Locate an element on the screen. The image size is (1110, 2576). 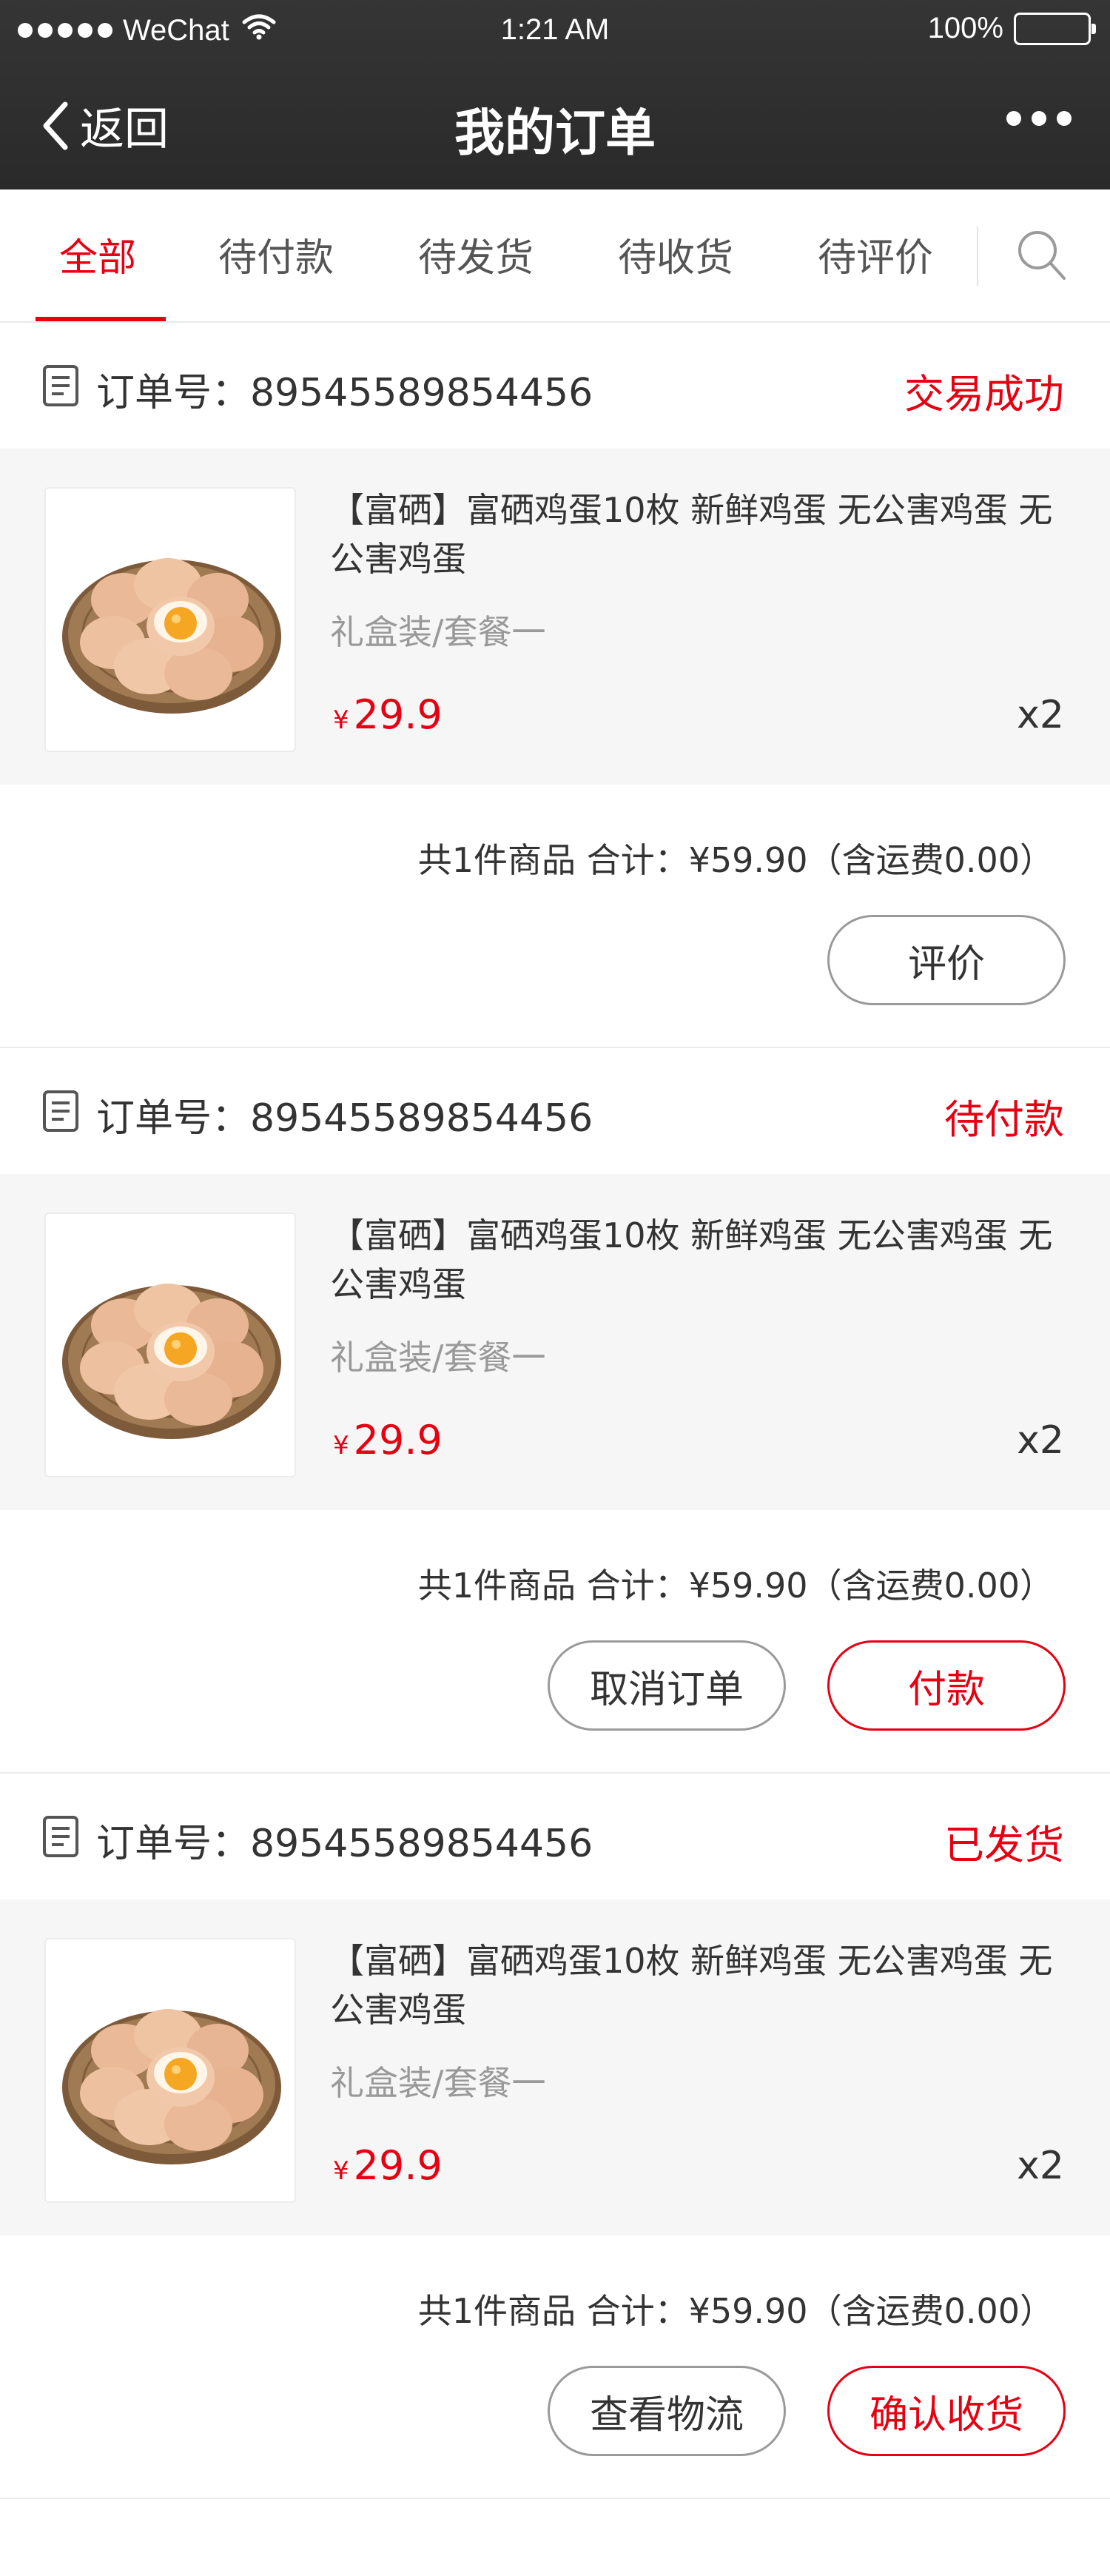
order-footer: 共1件商品 合计：¥59.90（含运费0.00） 取消订单 付款 is located at coordinates (555, 1642).